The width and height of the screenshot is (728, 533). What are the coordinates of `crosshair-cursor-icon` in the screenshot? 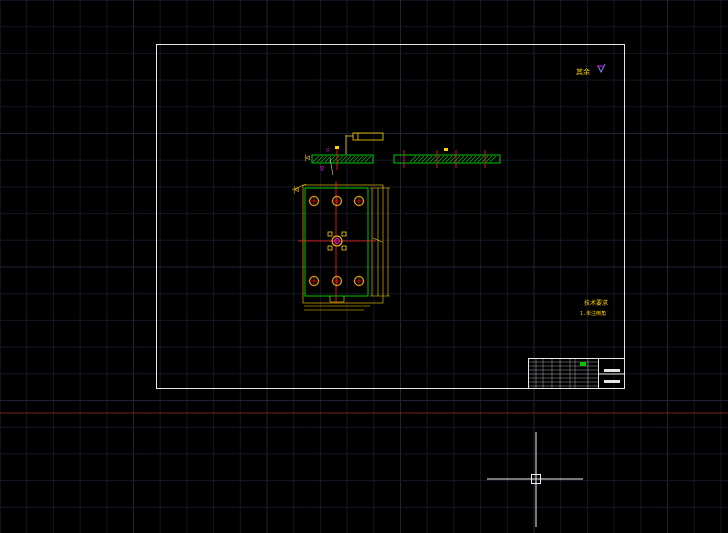 It's located at (535, 479).